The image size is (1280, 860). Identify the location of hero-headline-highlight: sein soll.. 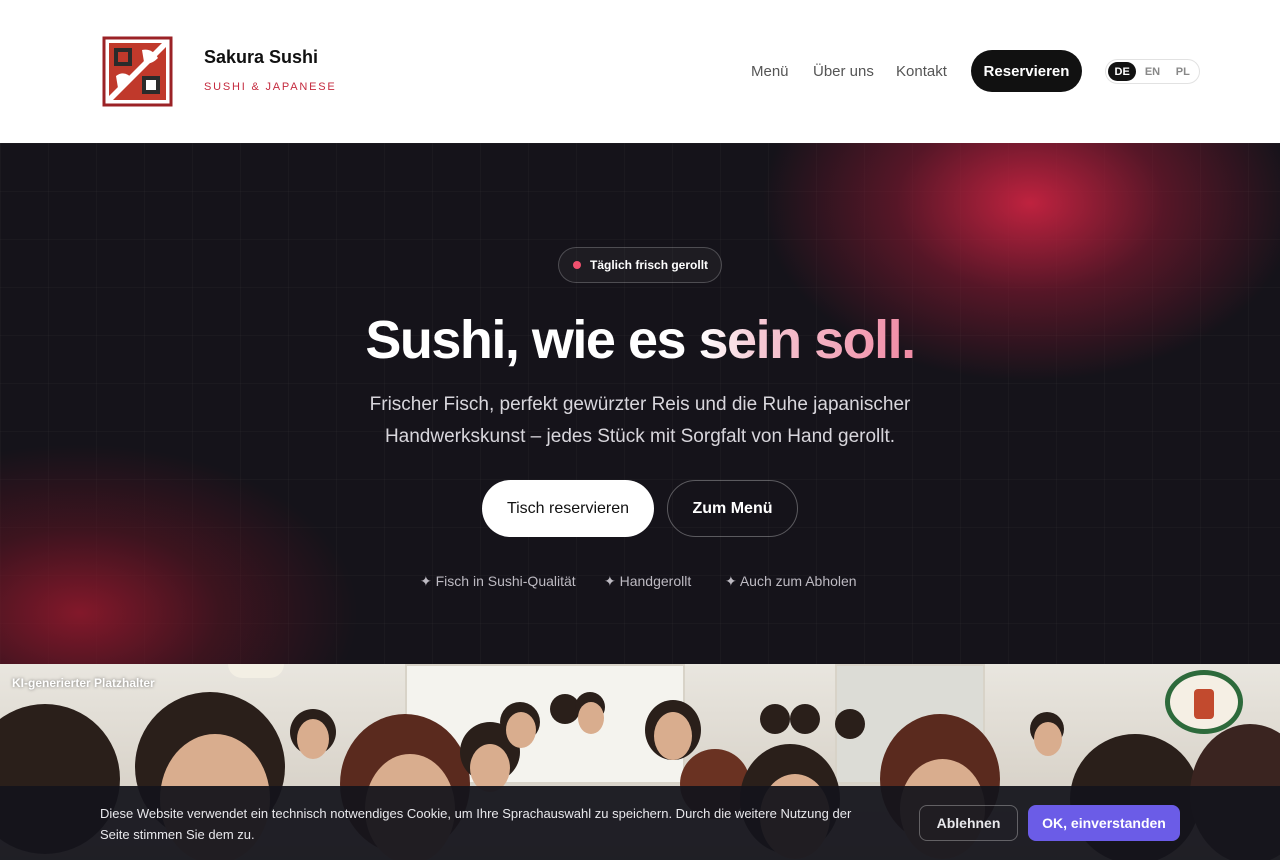
(807, 340).